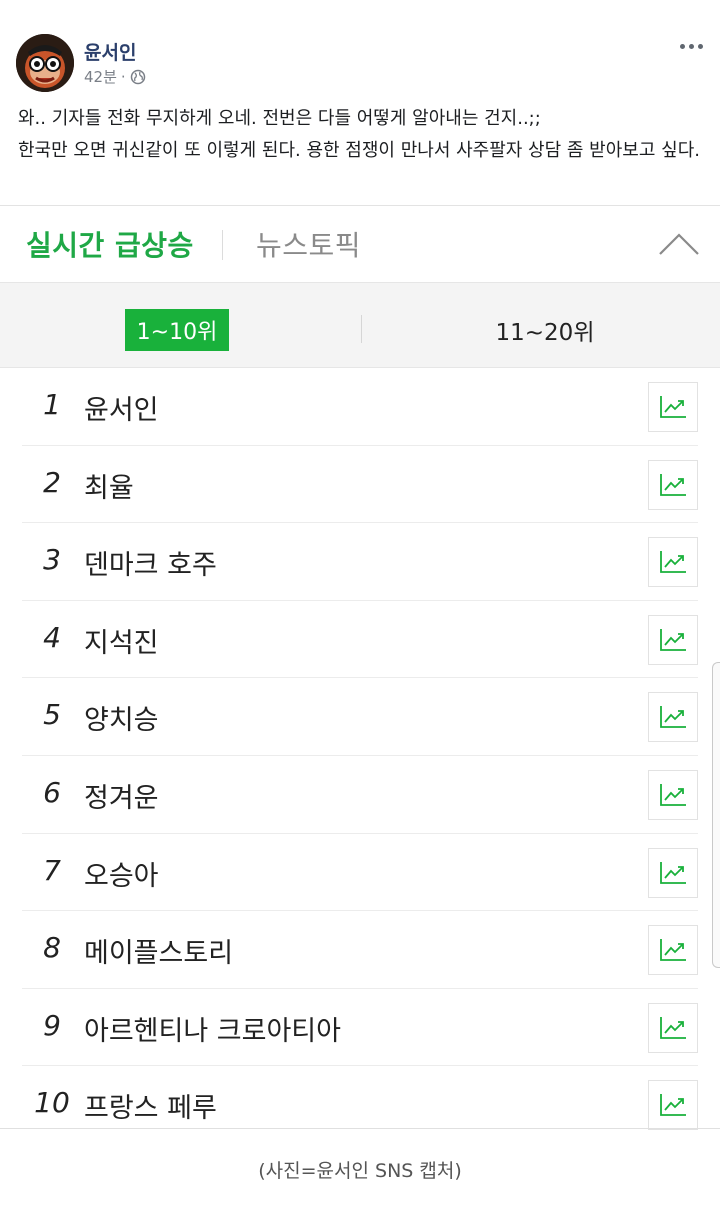 The height and width of the screenshot is (1208, 720). Describe the element at coordinates (52, 482) in the screenshot. I see `rank-number: 2` at that location.